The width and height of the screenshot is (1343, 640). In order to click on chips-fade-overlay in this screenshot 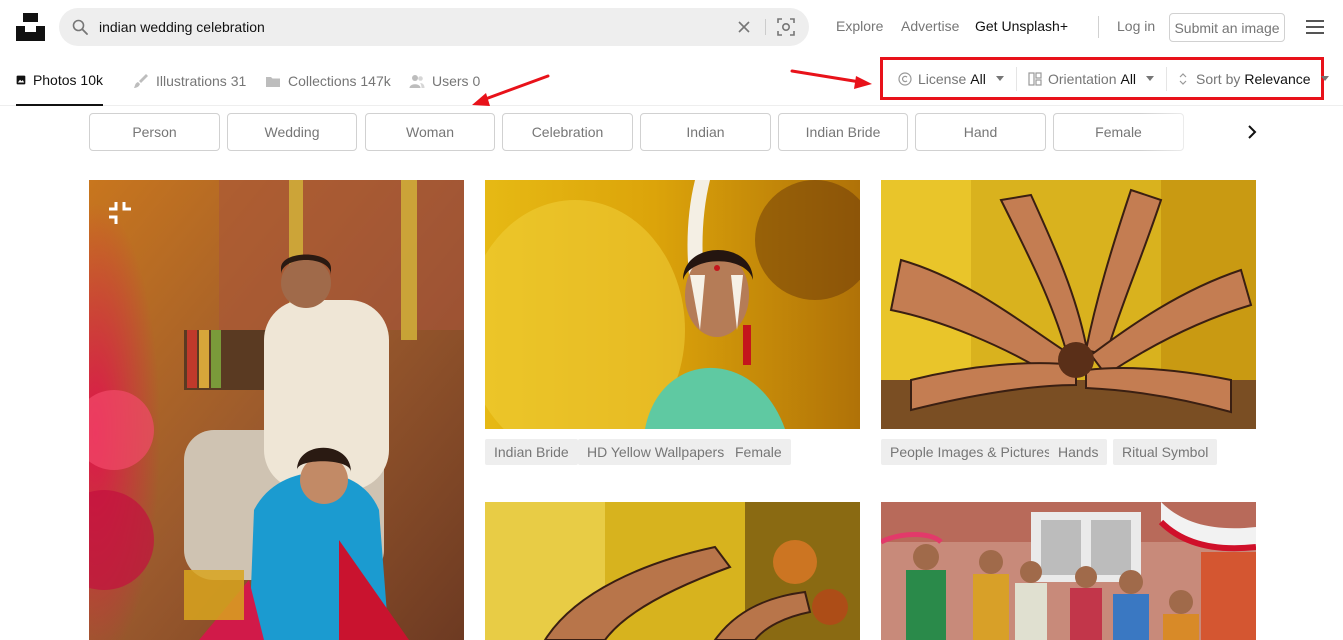, I will do `click(1185, 132)`.